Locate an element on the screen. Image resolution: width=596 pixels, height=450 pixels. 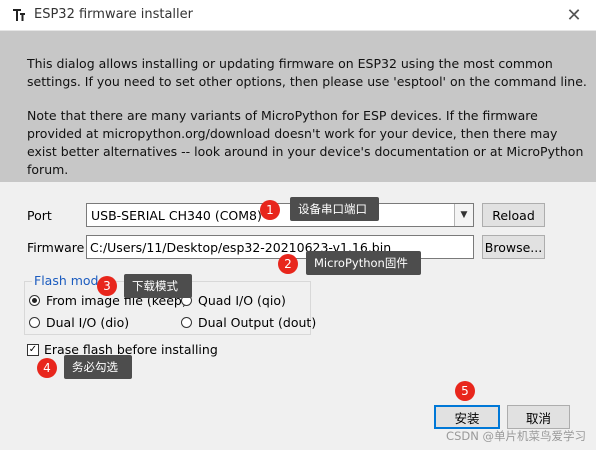
annotation-tip-2: MicroPython固件 is located at coordinates (363, 263).